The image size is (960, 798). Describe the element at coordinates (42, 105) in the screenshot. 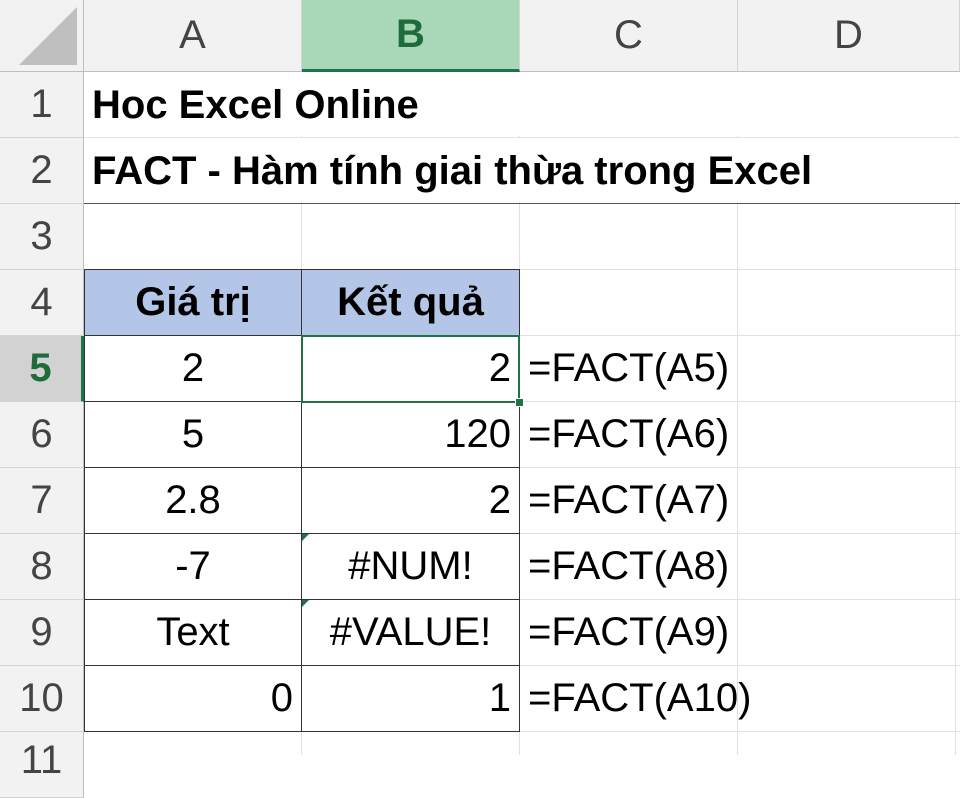

I see `row-header-1: 1` at that location.